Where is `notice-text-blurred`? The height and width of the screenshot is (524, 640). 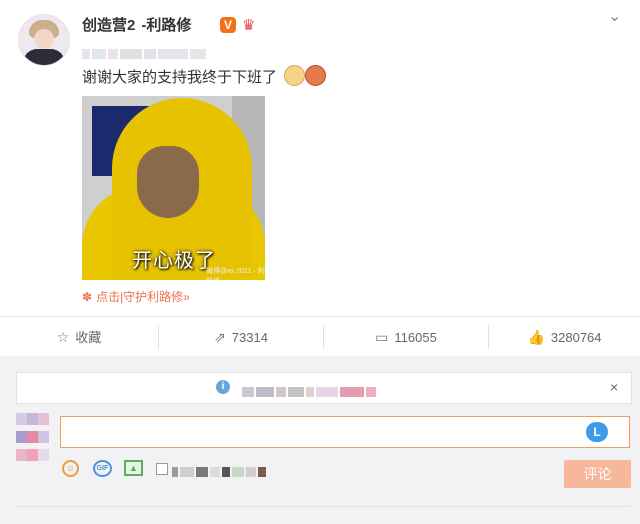
notice-text-blurred is located at coordinates (322, 390).